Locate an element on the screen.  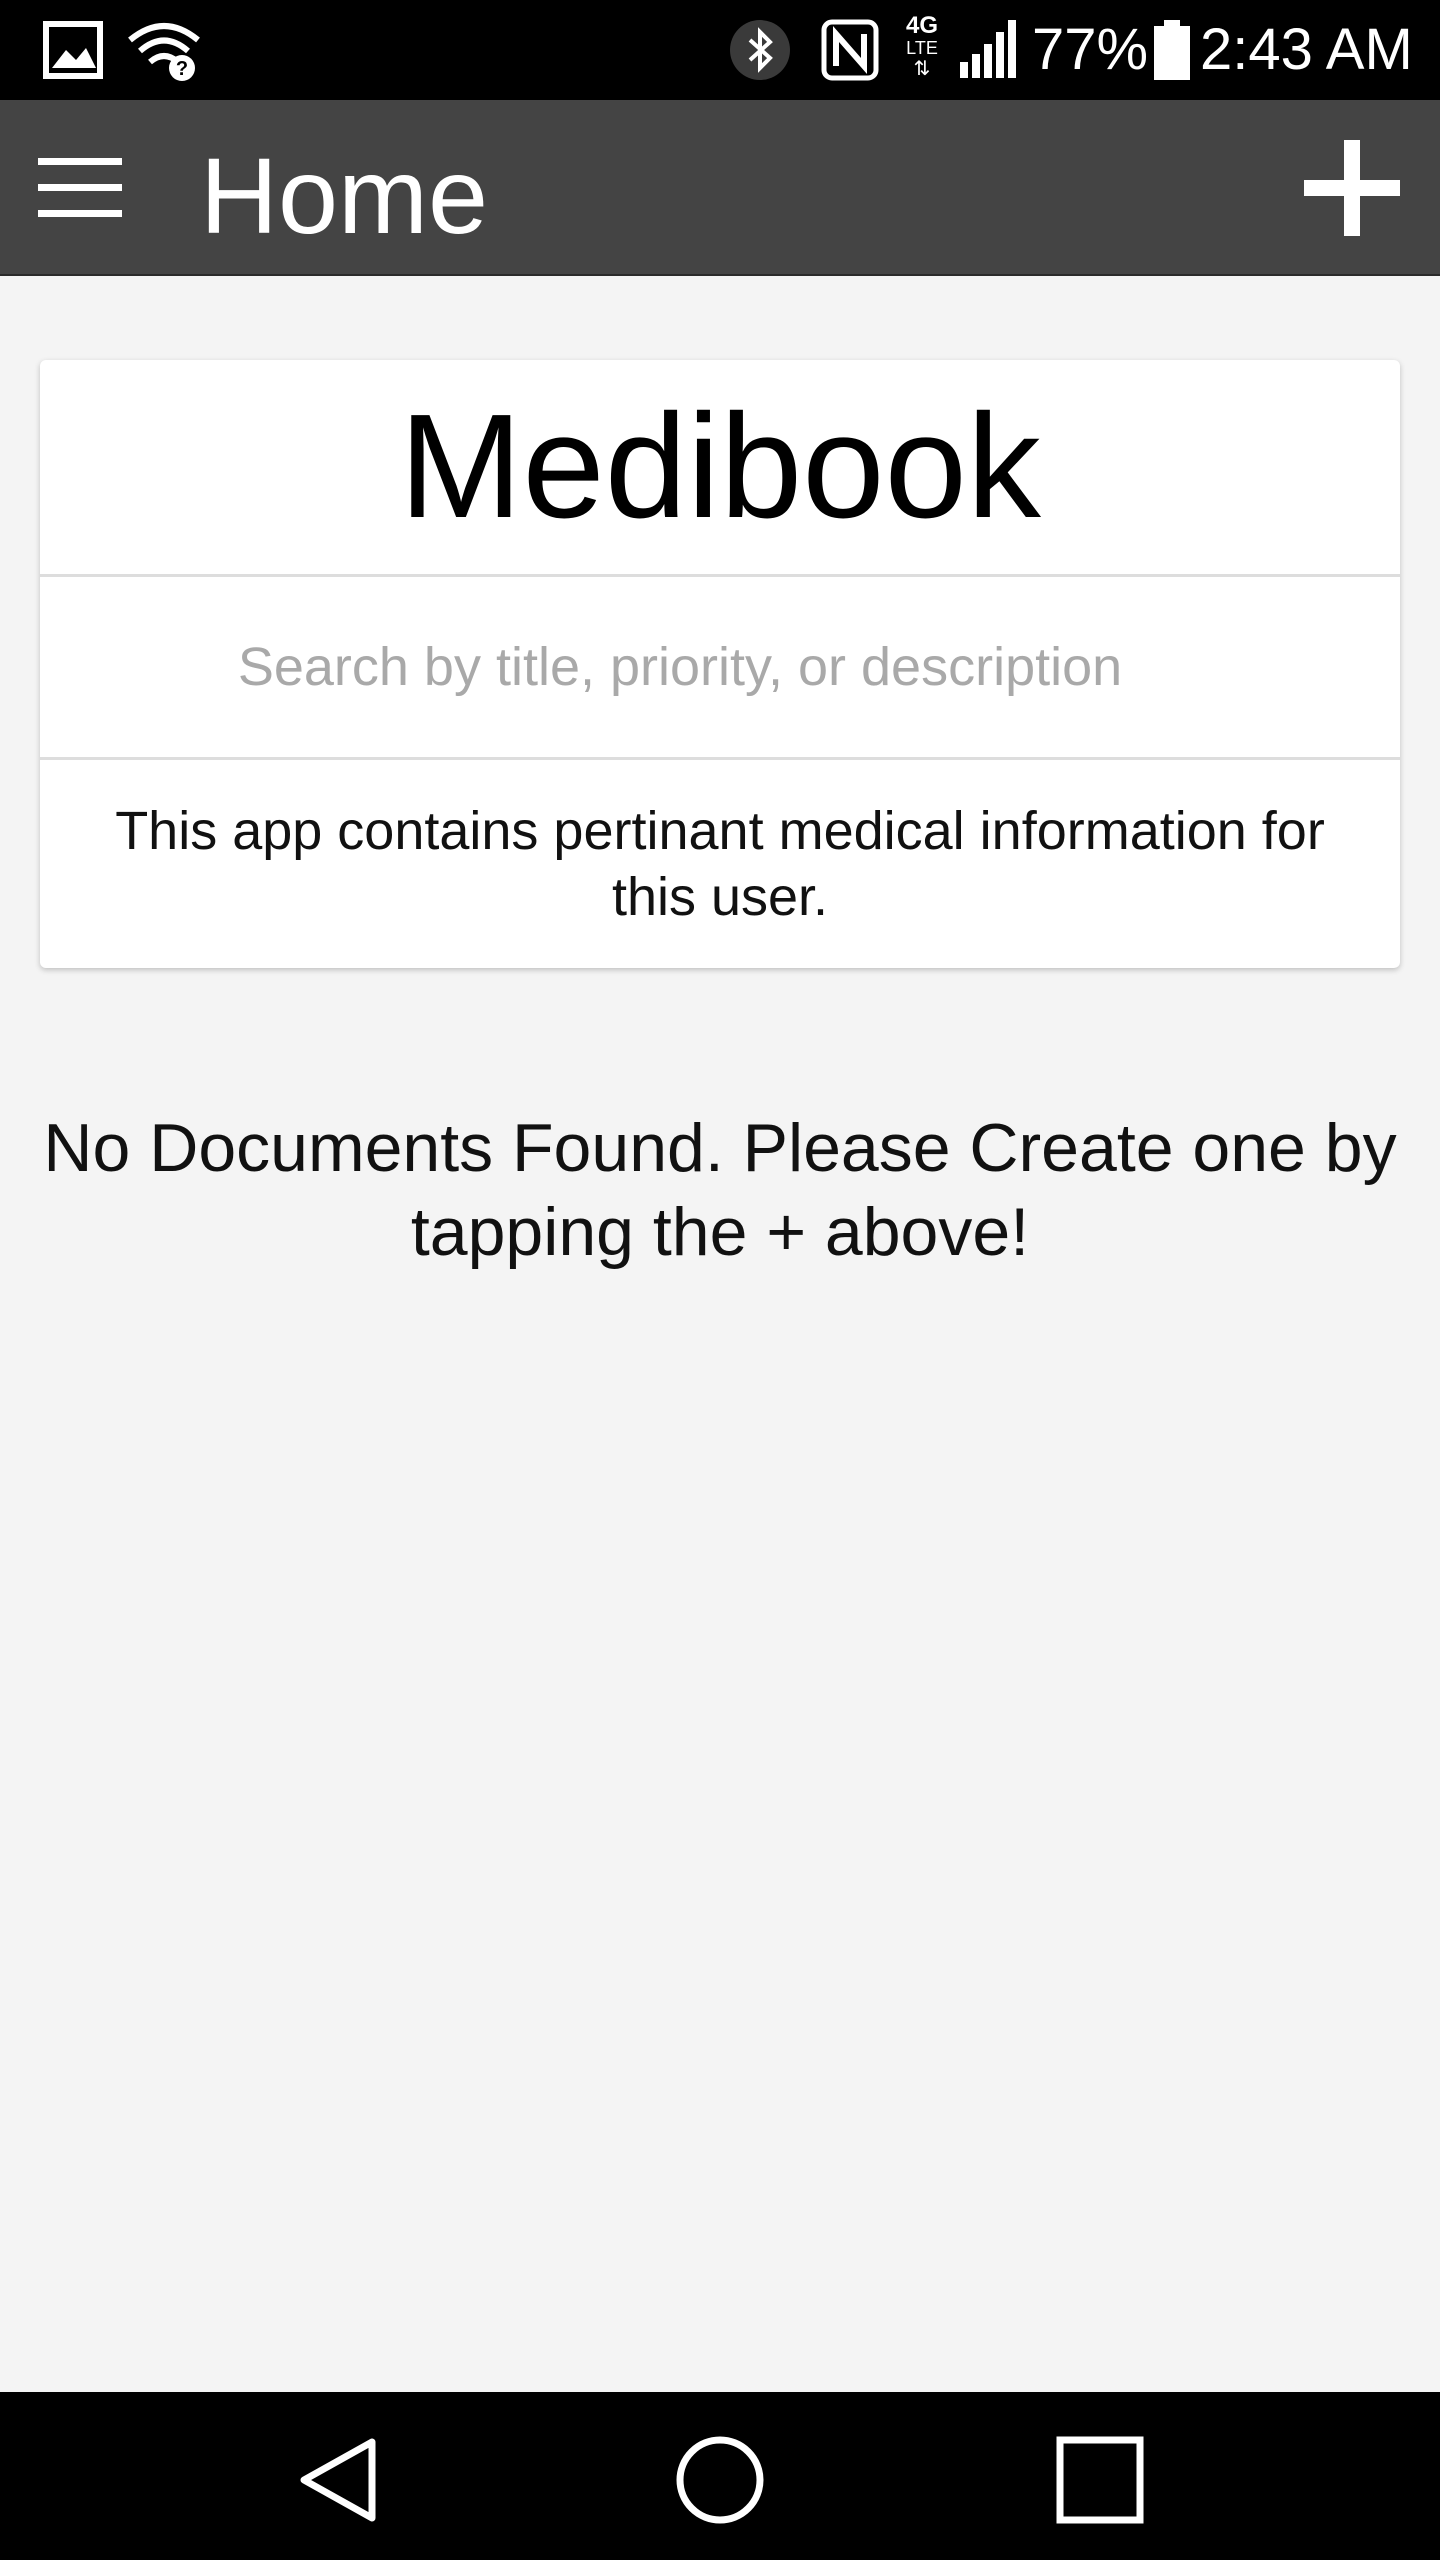
plus-icon is located at coordinates (1352, 188).